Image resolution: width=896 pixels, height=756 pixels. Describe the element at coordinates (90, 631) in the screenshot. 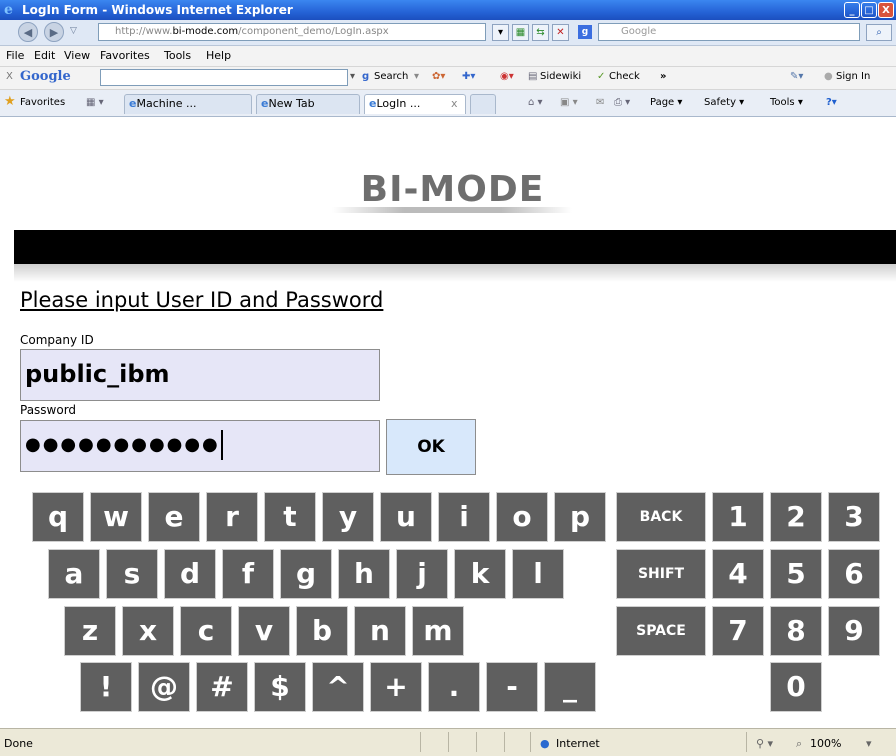

I see `key-z: z` at that location.